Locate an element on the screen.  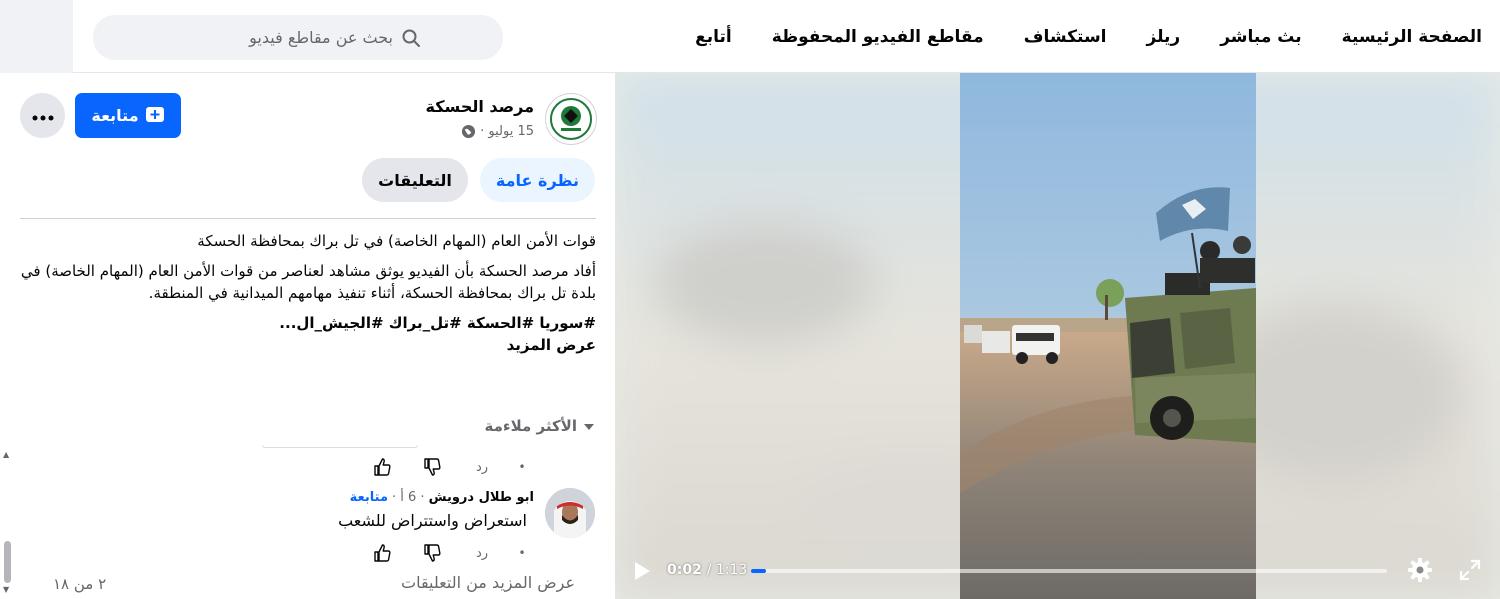
comment-header: ابو طلال درويش · 6 أ · متابعة is located at coordinates (442, 497).